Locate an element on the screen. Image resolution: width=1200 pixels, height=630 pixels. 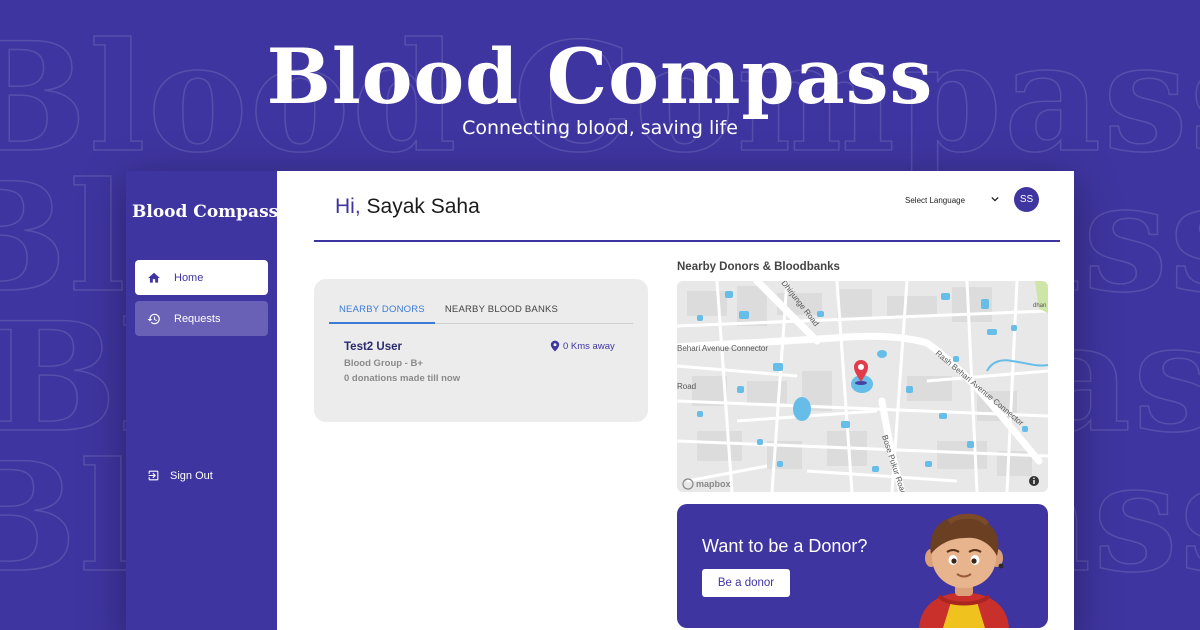
donor-blood-group: Blood Group - B+ is located at coordinates (383, 363).